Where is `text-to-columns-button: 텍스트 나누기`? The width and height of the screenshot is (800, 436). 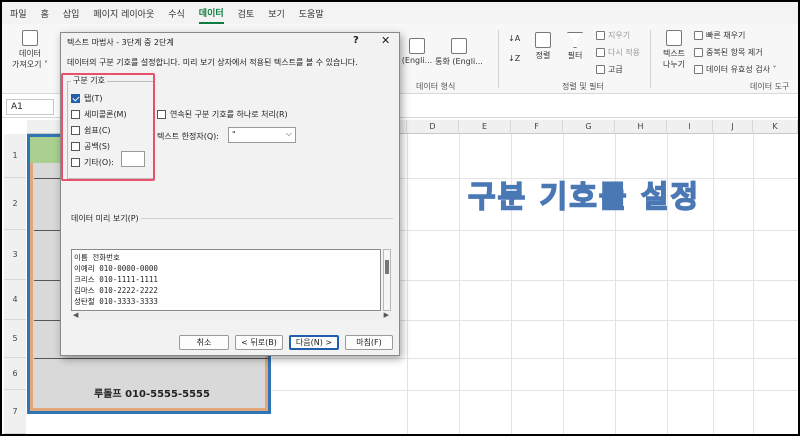 text-to-columns-button: 텍스트 나누기 is located at coordinates (674, 50).